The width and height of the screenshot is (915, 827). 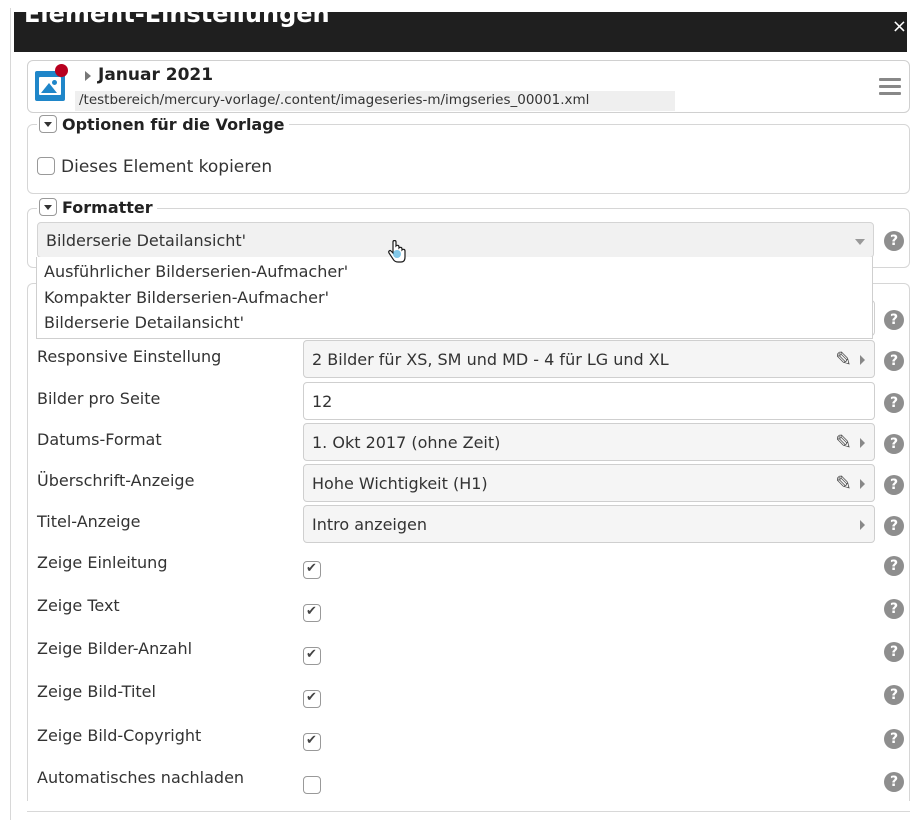 What do you see at coordinates (156, 75) in the screenshot?
I see `element-title: Januar 2021` at bounding box center [156, 75].